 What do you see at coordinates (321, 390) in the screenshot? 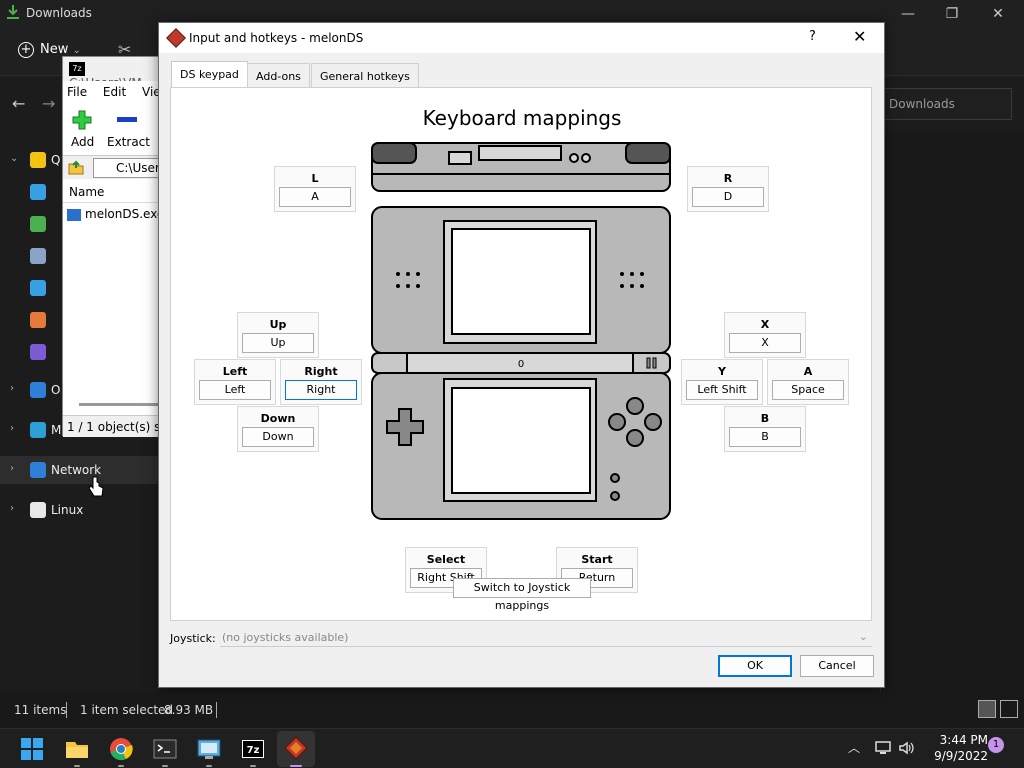
I see `key-right-button: Right` at bounding box center [321, 390].